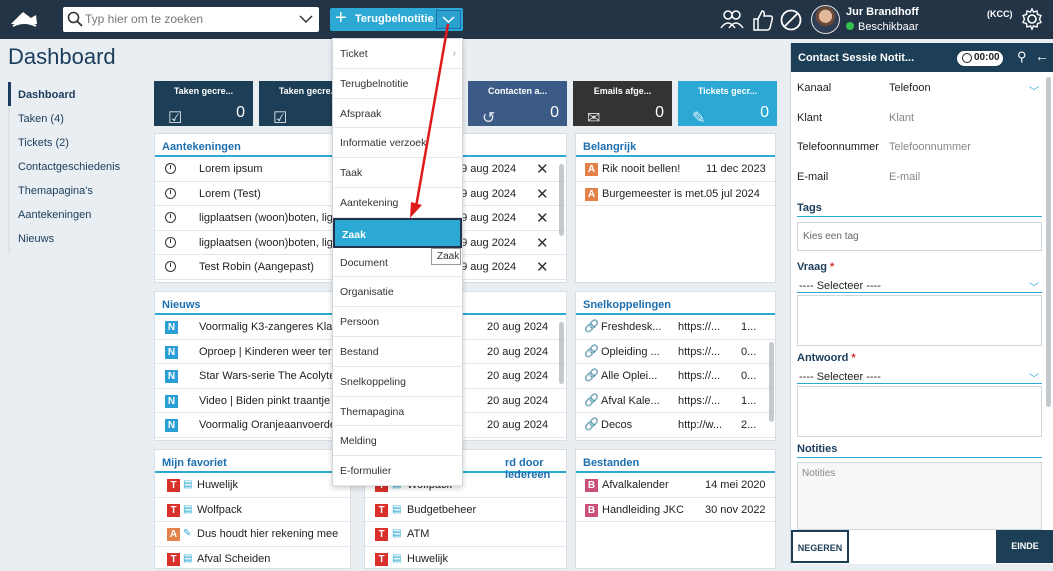  I want to click on antwoord-select: ---- Selecteer ----, so click(840, 377).